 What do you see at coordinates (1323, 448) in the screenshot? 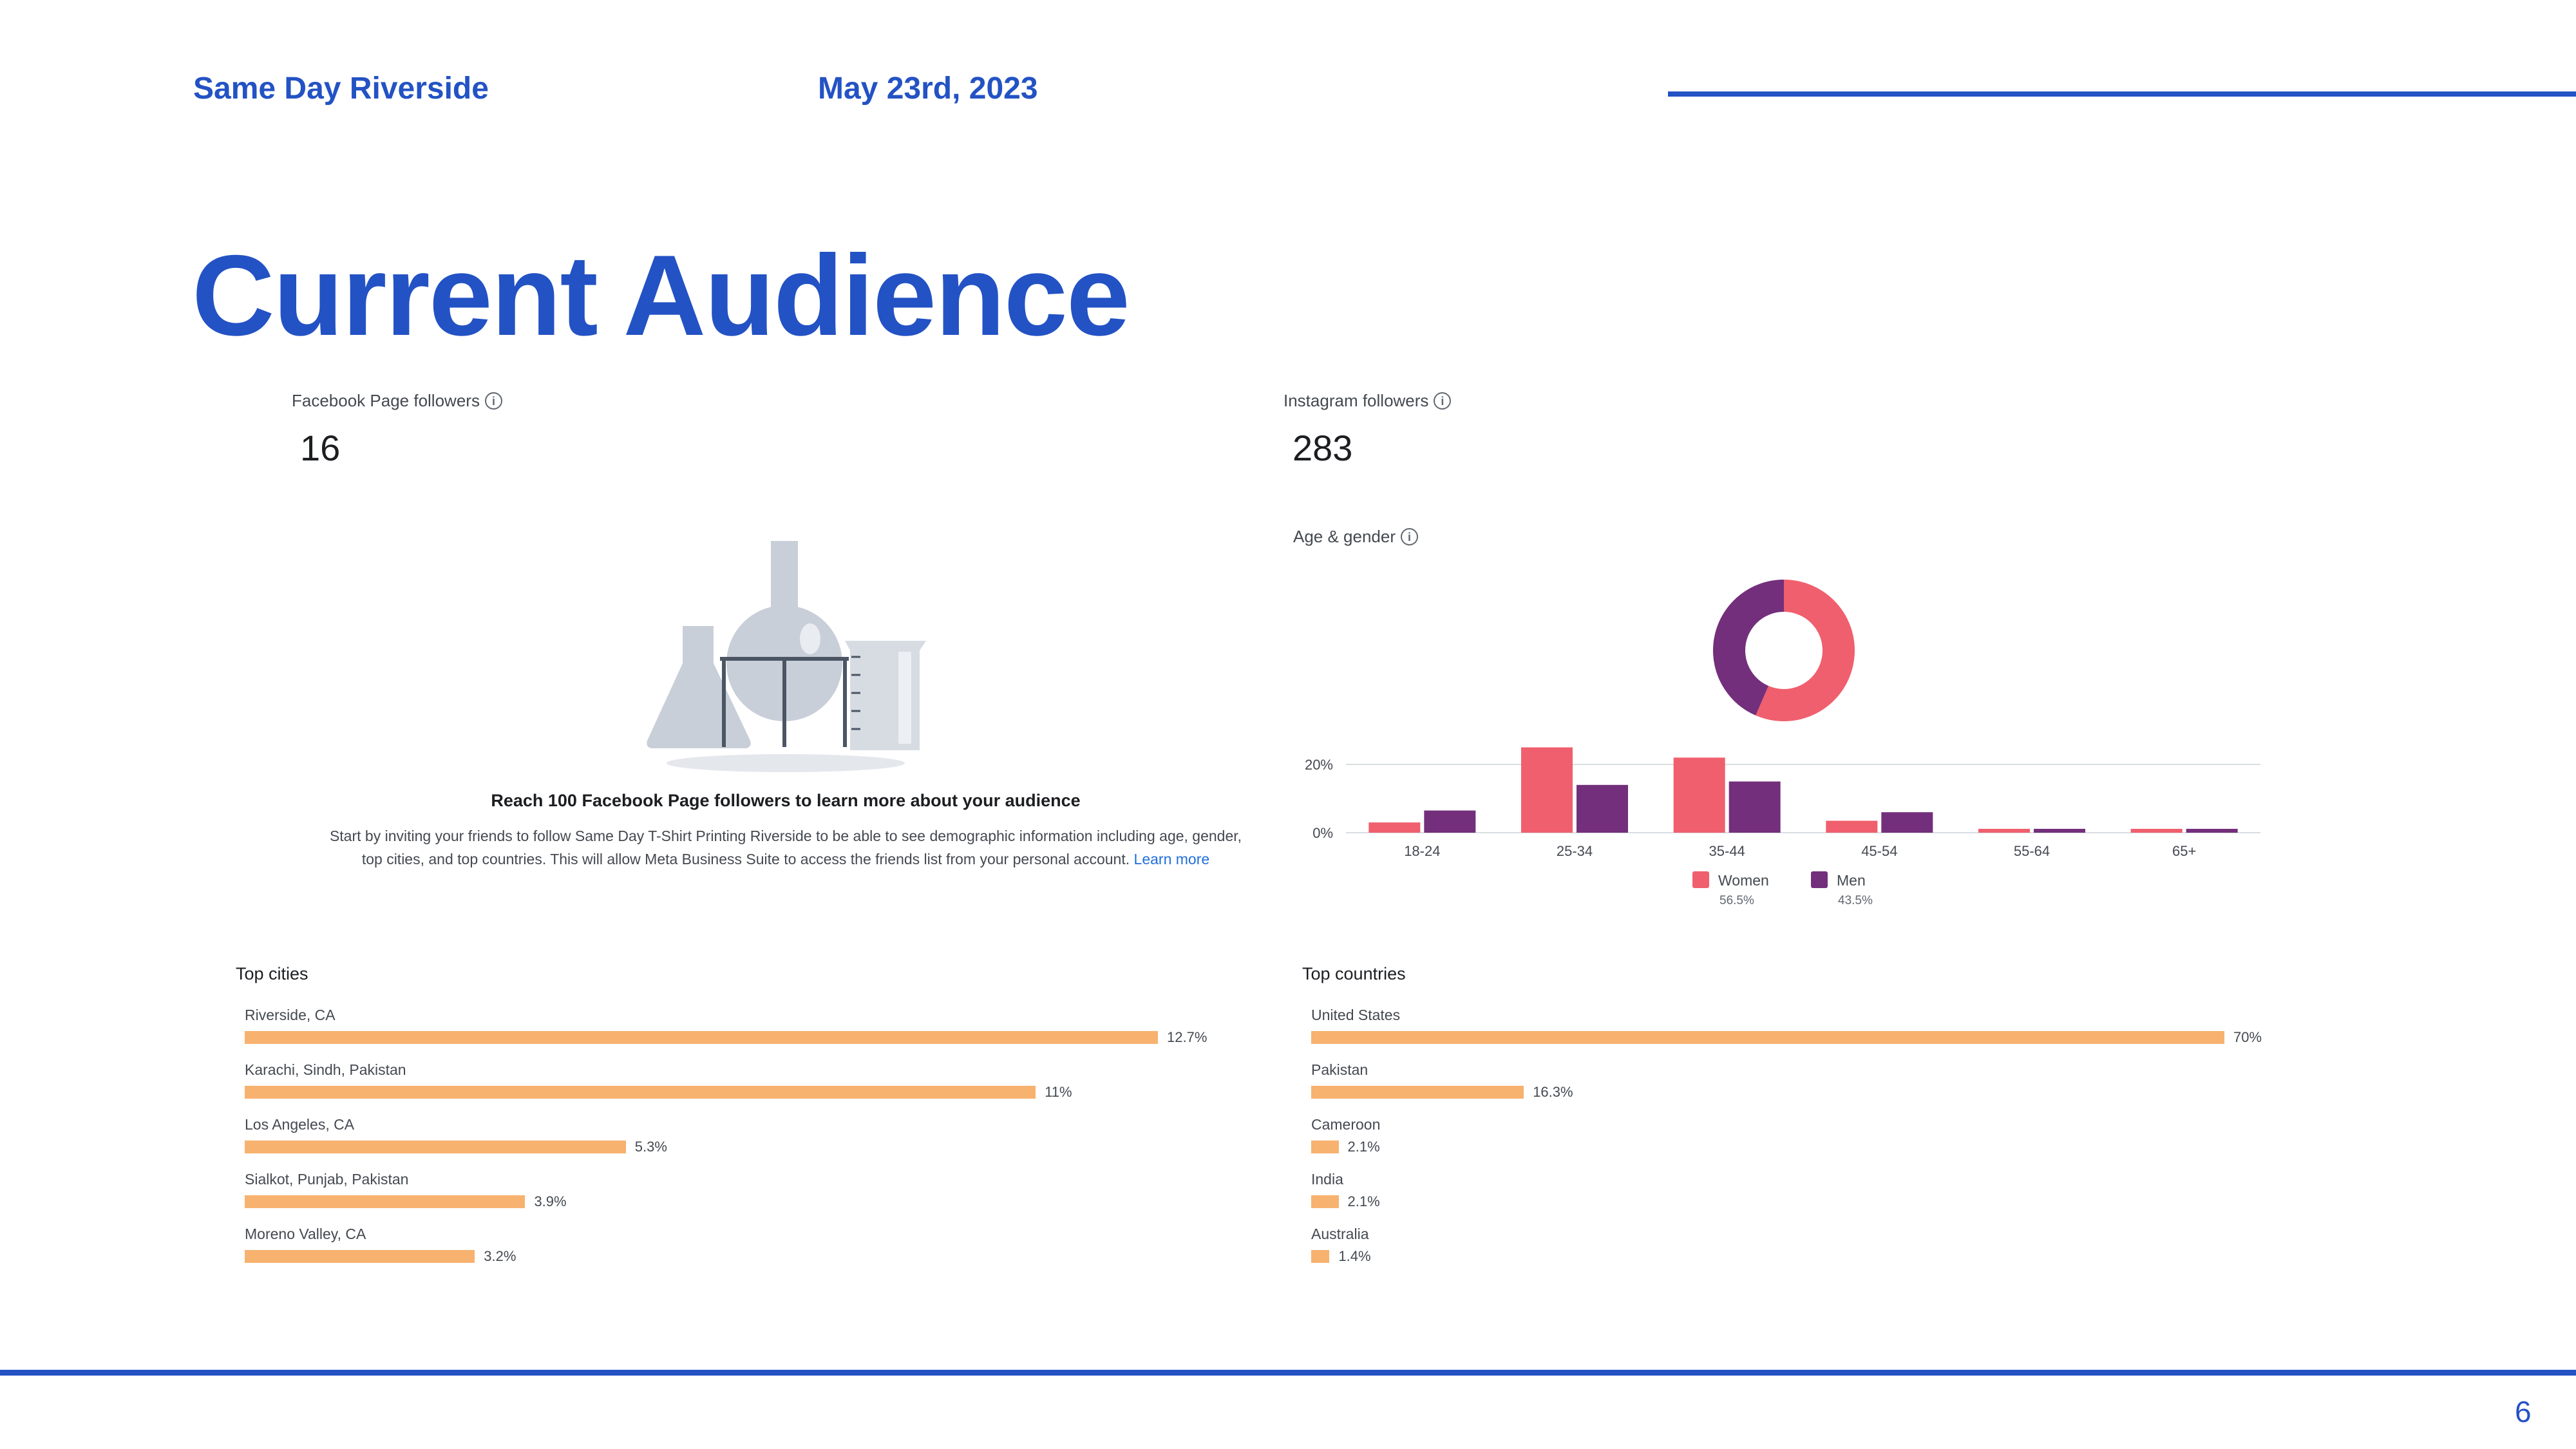
I see `instagram-followers-value: 283` at bounding box center [1323, 448].